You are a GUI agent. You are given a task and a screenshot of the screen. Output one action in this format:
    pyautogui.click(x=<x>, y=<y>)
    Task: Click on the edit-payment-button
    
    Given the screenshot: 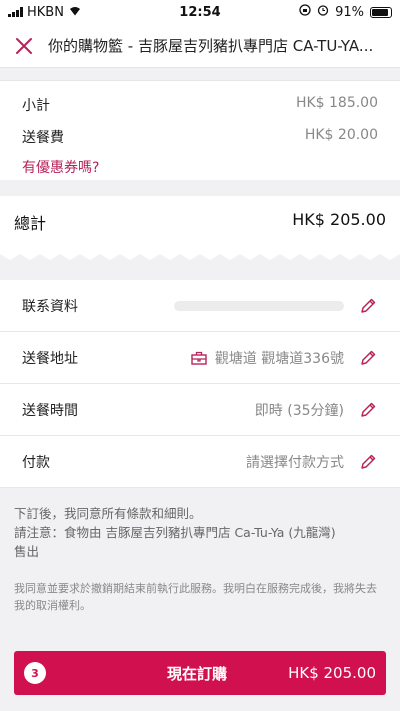 What is the action you would take?
    pyautogui.click(x=368, y=462)
    